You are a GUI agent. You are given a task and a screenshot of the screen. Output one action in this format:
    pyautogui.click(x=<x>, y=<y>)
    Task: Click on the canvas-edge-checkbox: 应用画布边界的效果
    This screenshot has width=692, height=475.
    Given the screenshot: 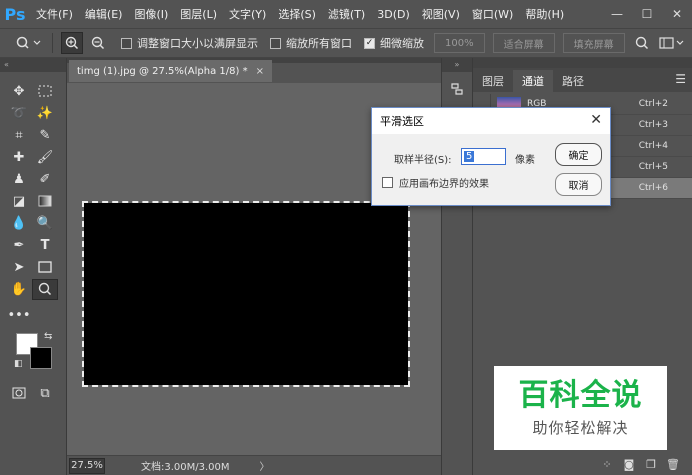 What is the action you would take?
    pyautogui.click(x=435, y=182)
    